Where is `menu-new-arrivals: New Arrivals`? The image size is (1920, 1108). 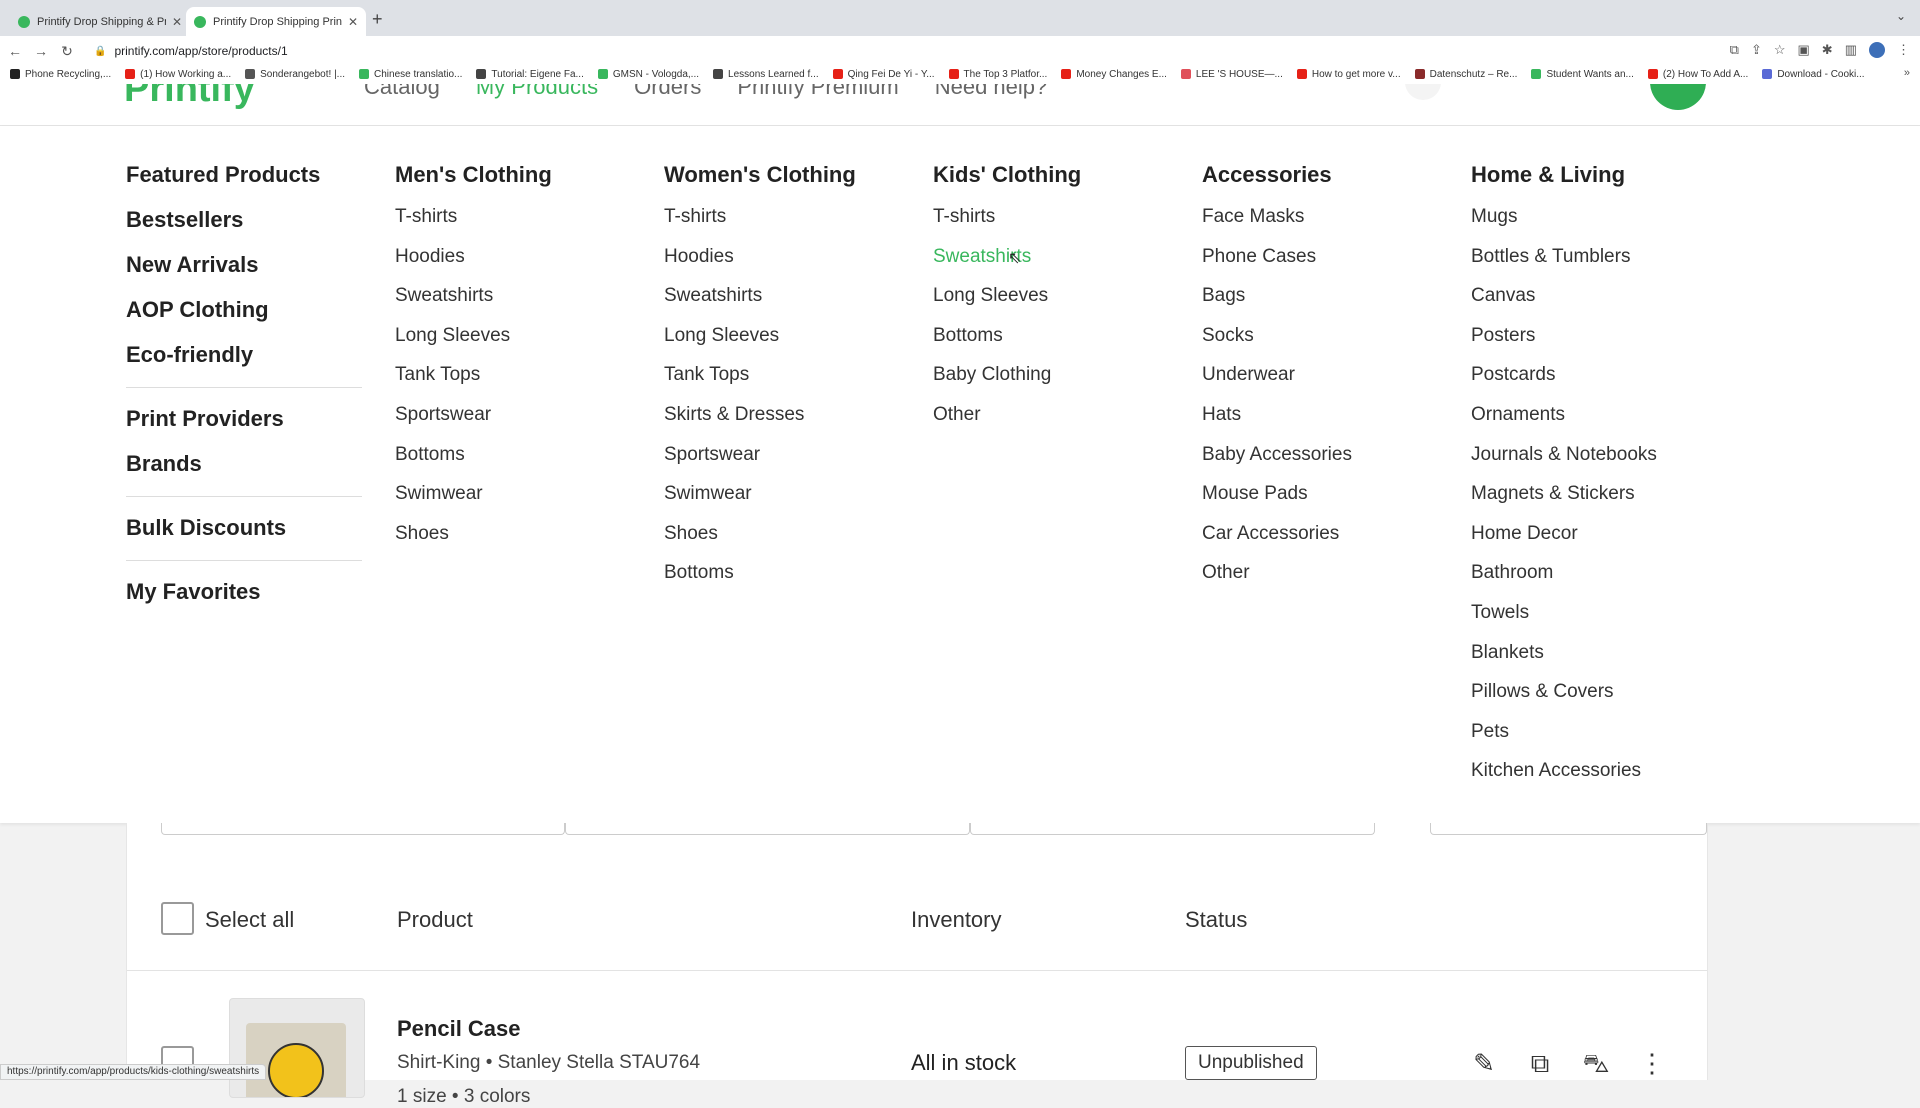 menu-new-arrivals: New Arrivals is located at coordinates (244, 274).